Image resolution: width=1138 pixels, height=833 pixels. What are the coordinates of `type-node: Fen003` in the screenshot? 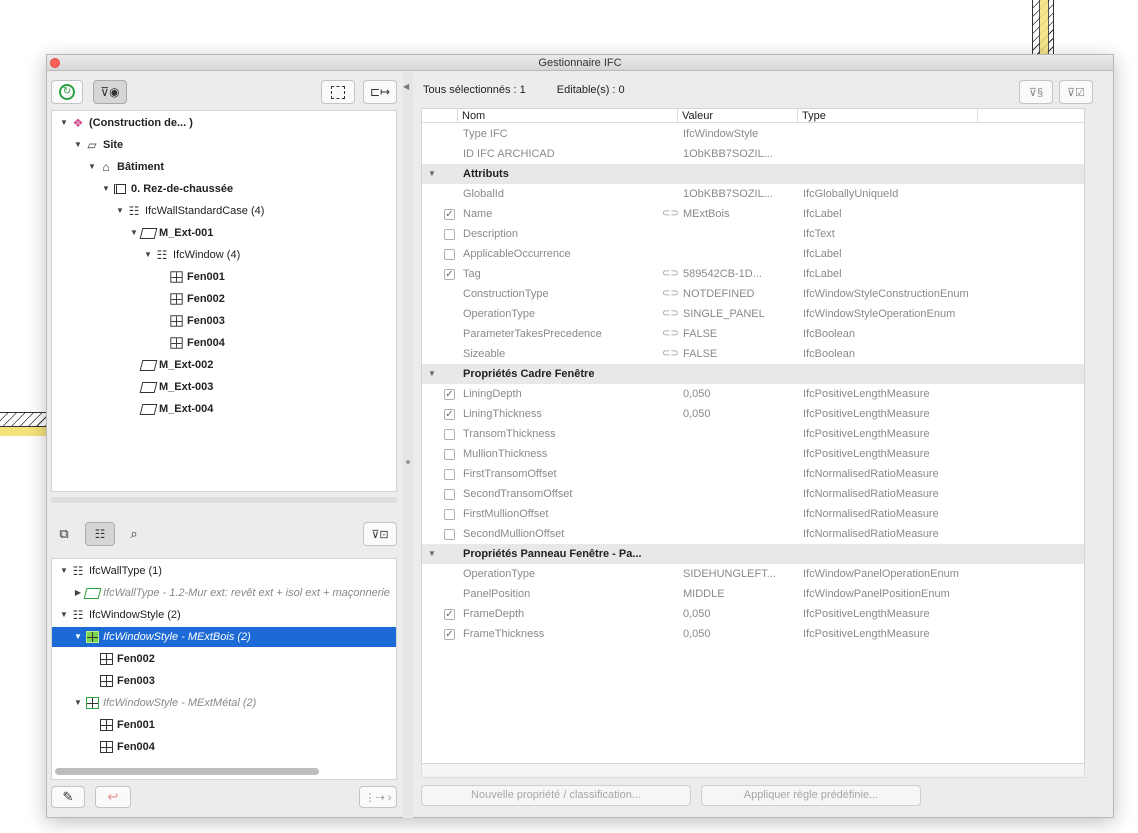 It's located at (120, 681).